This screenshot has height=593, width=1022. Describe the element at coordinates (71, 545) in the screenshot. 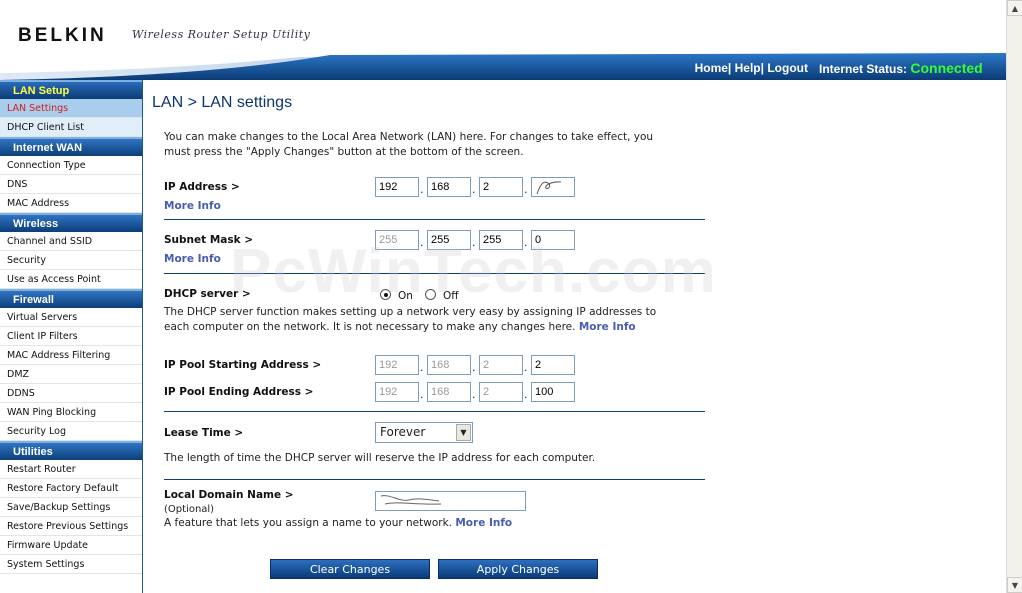

I see `sidebar-item-firmware-update: Firmware Update` at that location.